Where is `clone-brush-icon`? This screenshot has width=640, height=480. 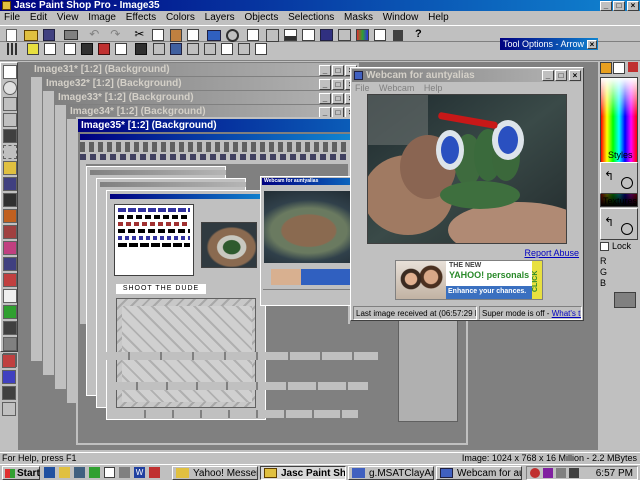
clone-brush-icon is located at coordinates (10, 232).